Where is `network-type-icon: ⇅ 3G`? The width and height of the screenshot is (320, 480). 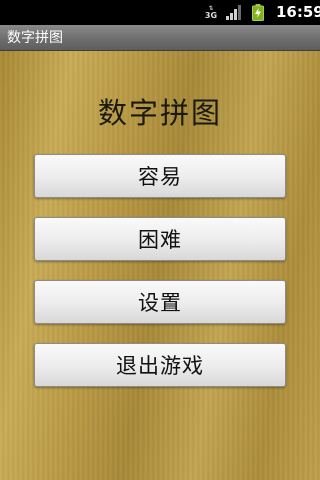 network-type-icon: ⇅ 3G is located at coordinates (211, 12).